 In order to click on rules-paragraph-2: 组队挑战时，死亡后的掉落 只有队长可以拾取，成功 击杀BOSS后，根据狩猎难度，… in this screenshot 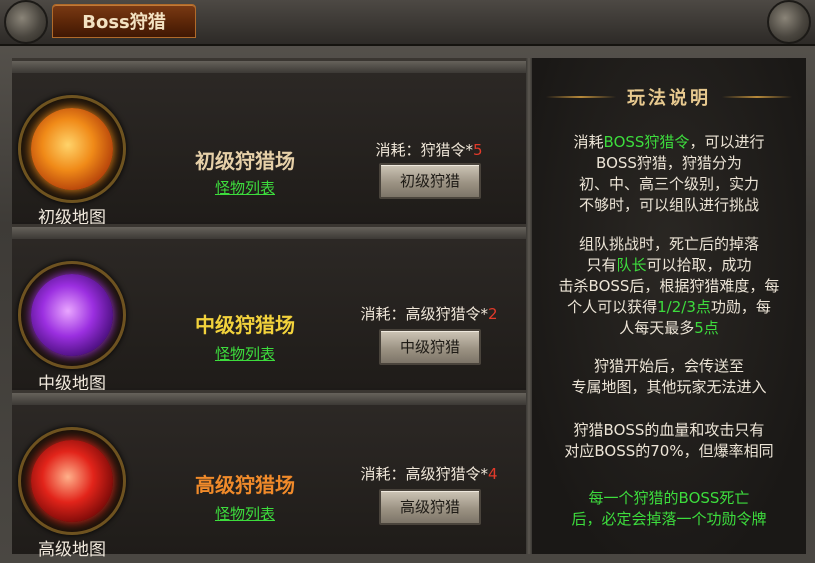, I will do `click(669, 286)`.